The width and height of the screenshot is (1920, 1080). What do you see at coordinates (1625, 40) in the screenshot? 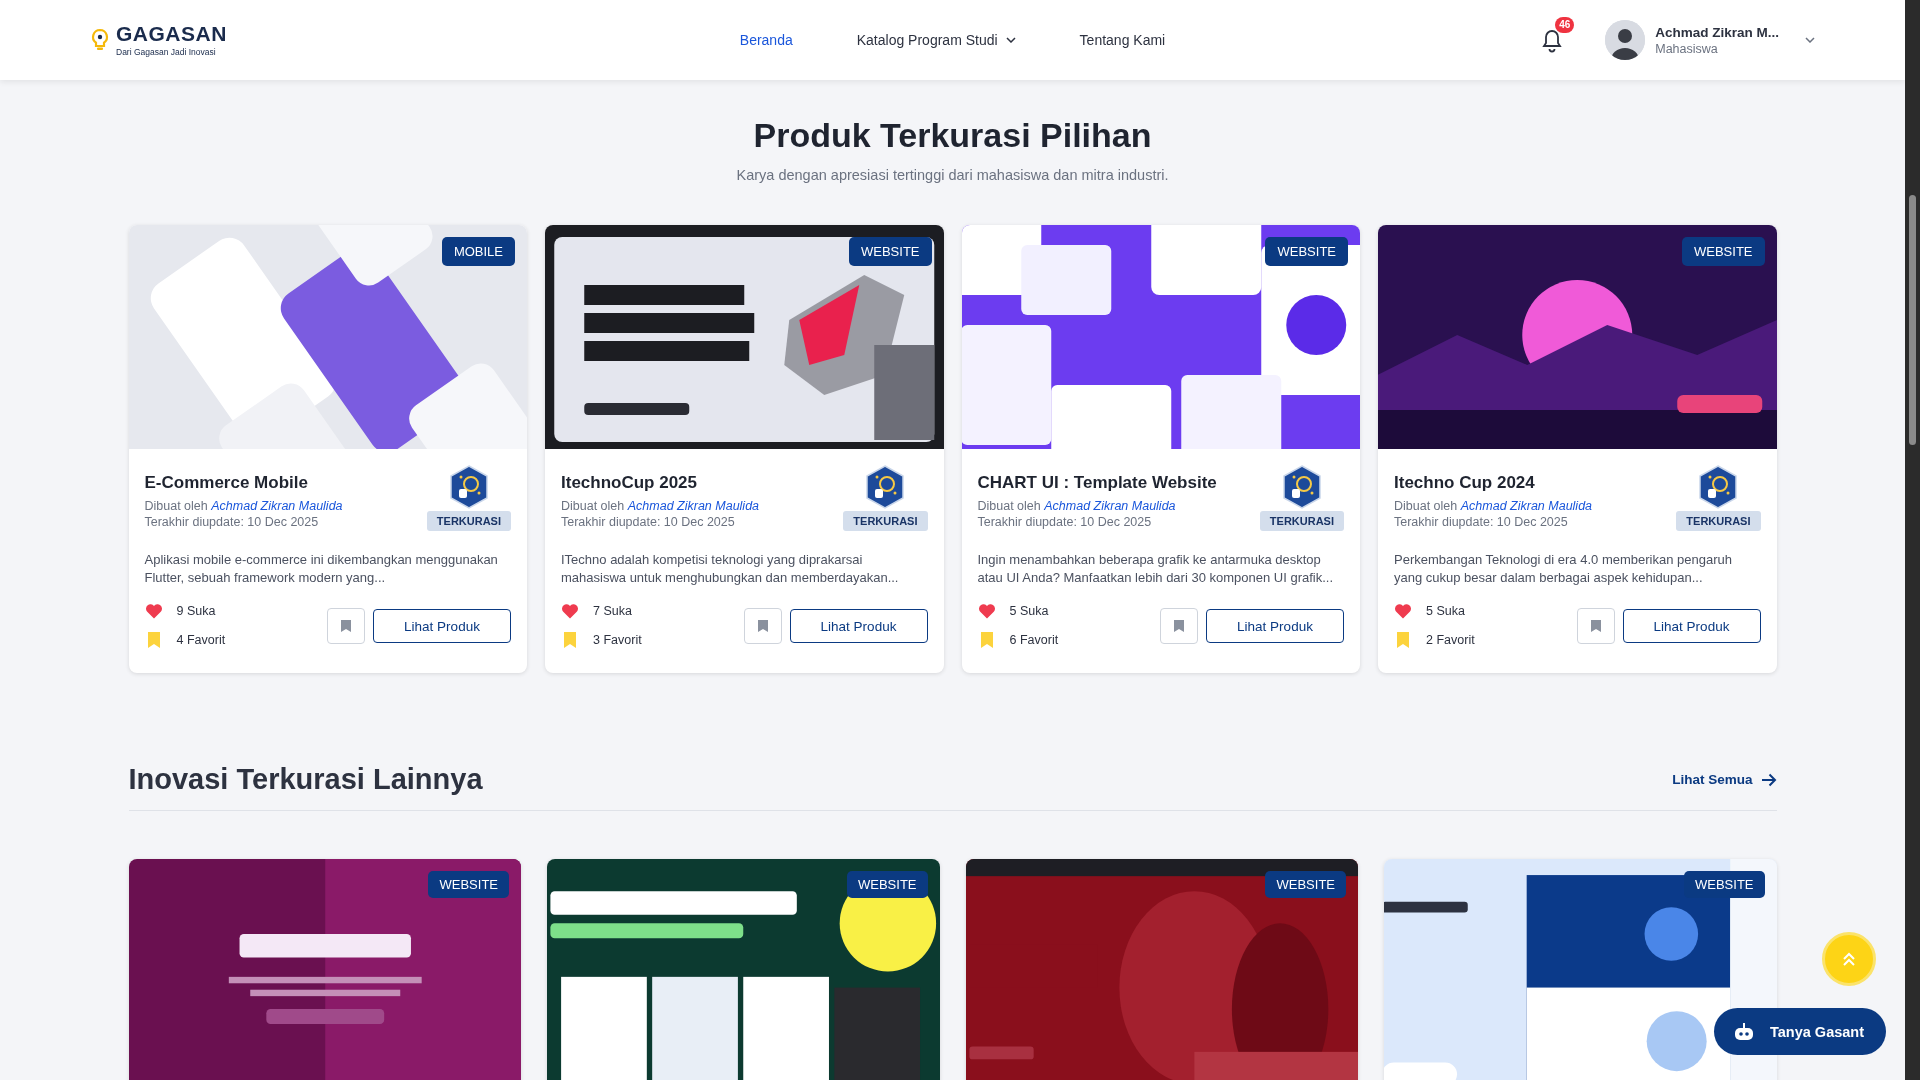
I see `avatar` at bounding box center [1625, 40].